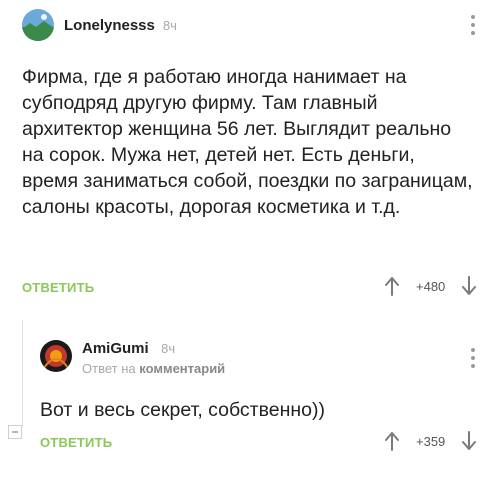  I want to click on reply-to-link: комментарий, so click(182, 368).